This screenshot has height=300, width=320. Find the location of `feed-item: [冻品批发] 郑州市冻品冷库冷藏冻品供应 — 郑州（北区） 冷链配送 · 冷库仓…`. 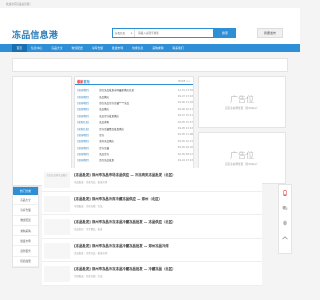

feed-item: [冻品批发] 郑州市冻品冷库冷藏冻品供应 — 郑州（北区） 冷链配送 · 冷库仓… is located at coordinates (152, 203).